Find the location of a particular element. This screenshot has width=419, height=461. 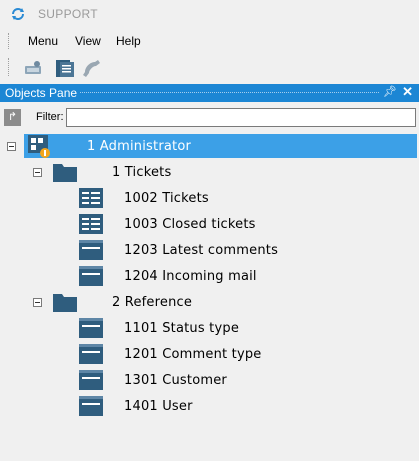

tree-node-item: 1003 Closed tickets is located at coordinates (209, 225).